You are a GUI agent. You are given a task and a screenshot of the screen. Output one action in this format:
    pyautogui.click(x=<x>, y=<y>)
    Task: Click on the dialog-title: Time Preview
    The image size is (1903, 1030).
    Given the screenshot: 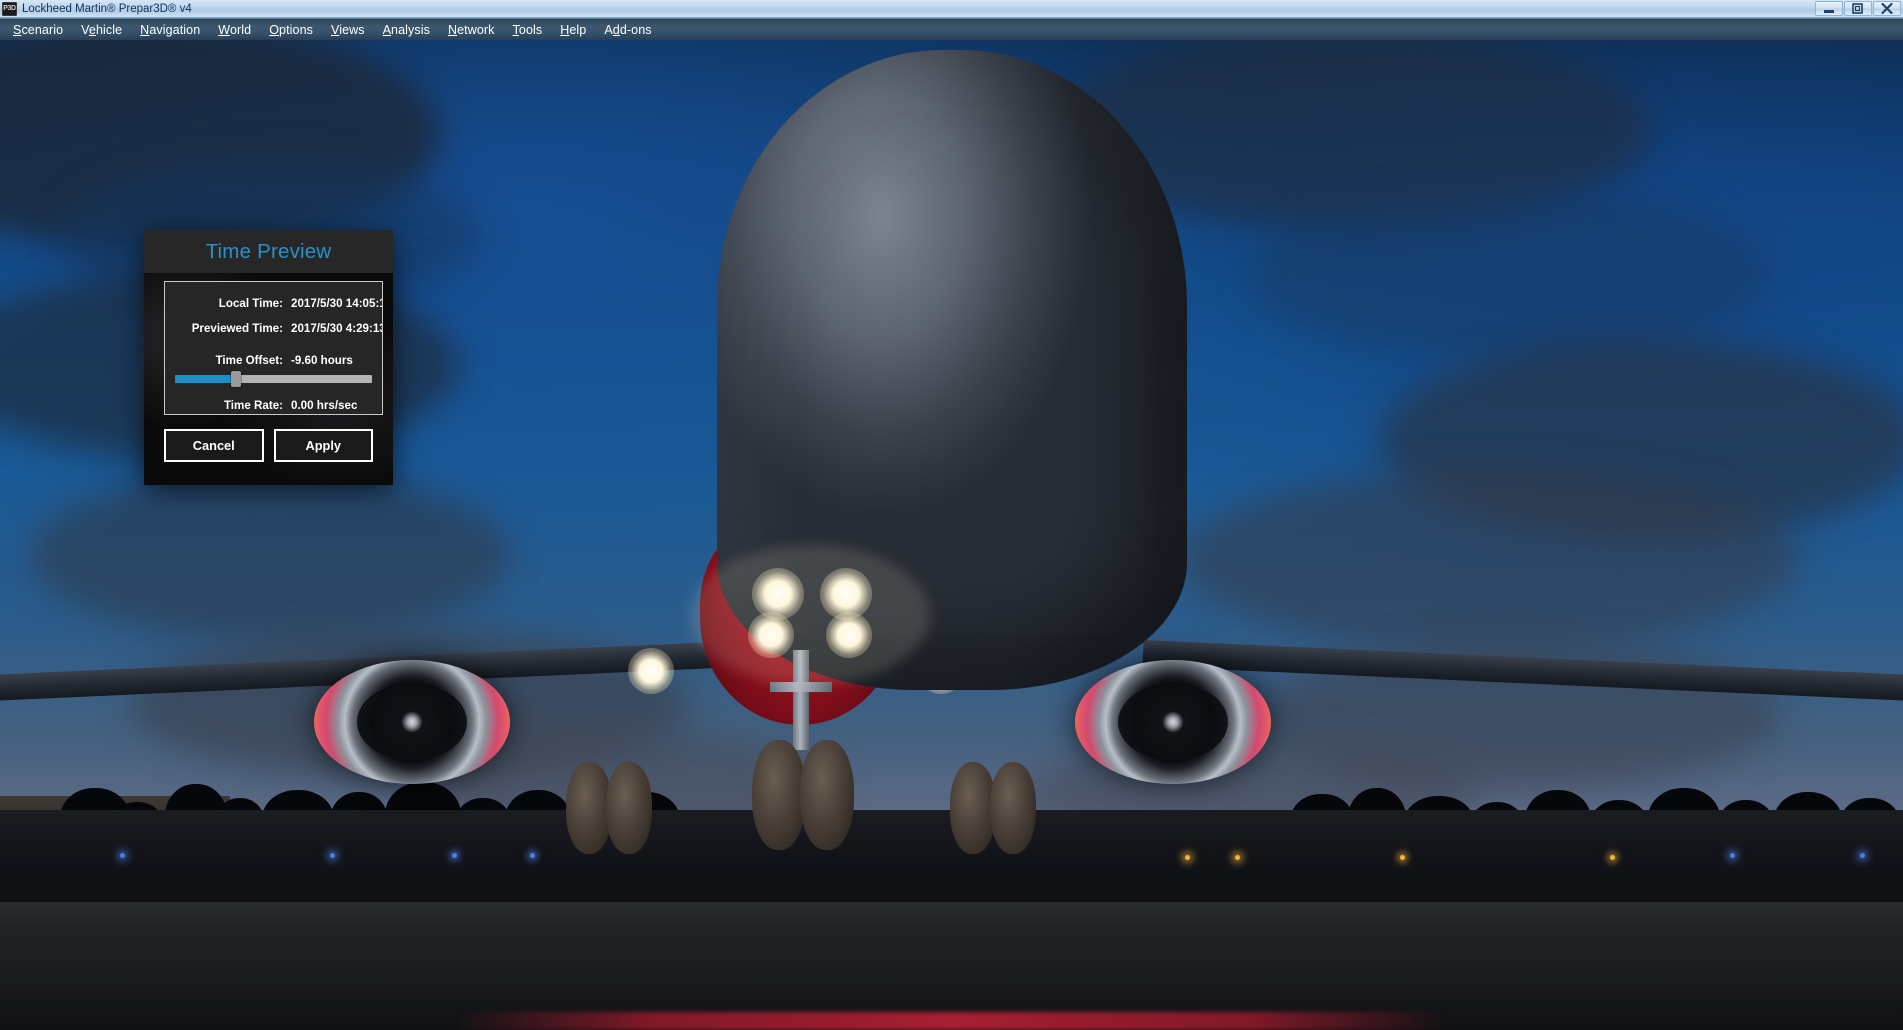 What is the action you would take?
    pyautogui.click(x=268, y=251)
    